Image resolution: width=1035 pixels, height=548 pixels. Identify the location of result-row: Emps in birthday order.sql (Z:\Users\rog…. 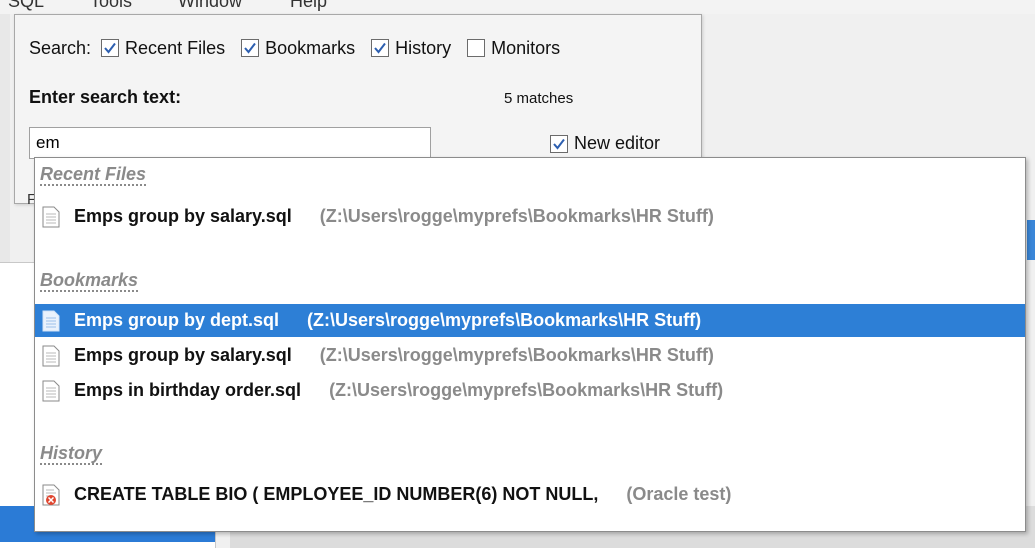
(530, 390).